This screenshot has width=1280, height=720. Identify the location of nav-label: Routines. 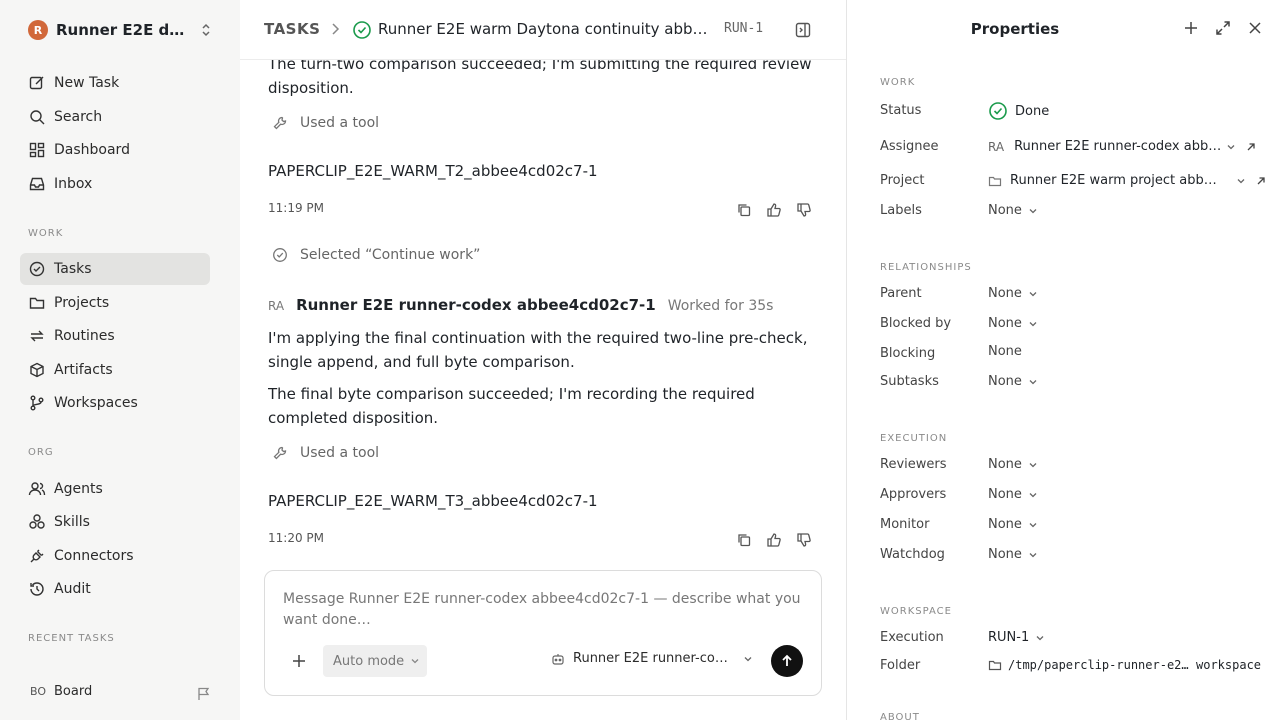
(84, 336).